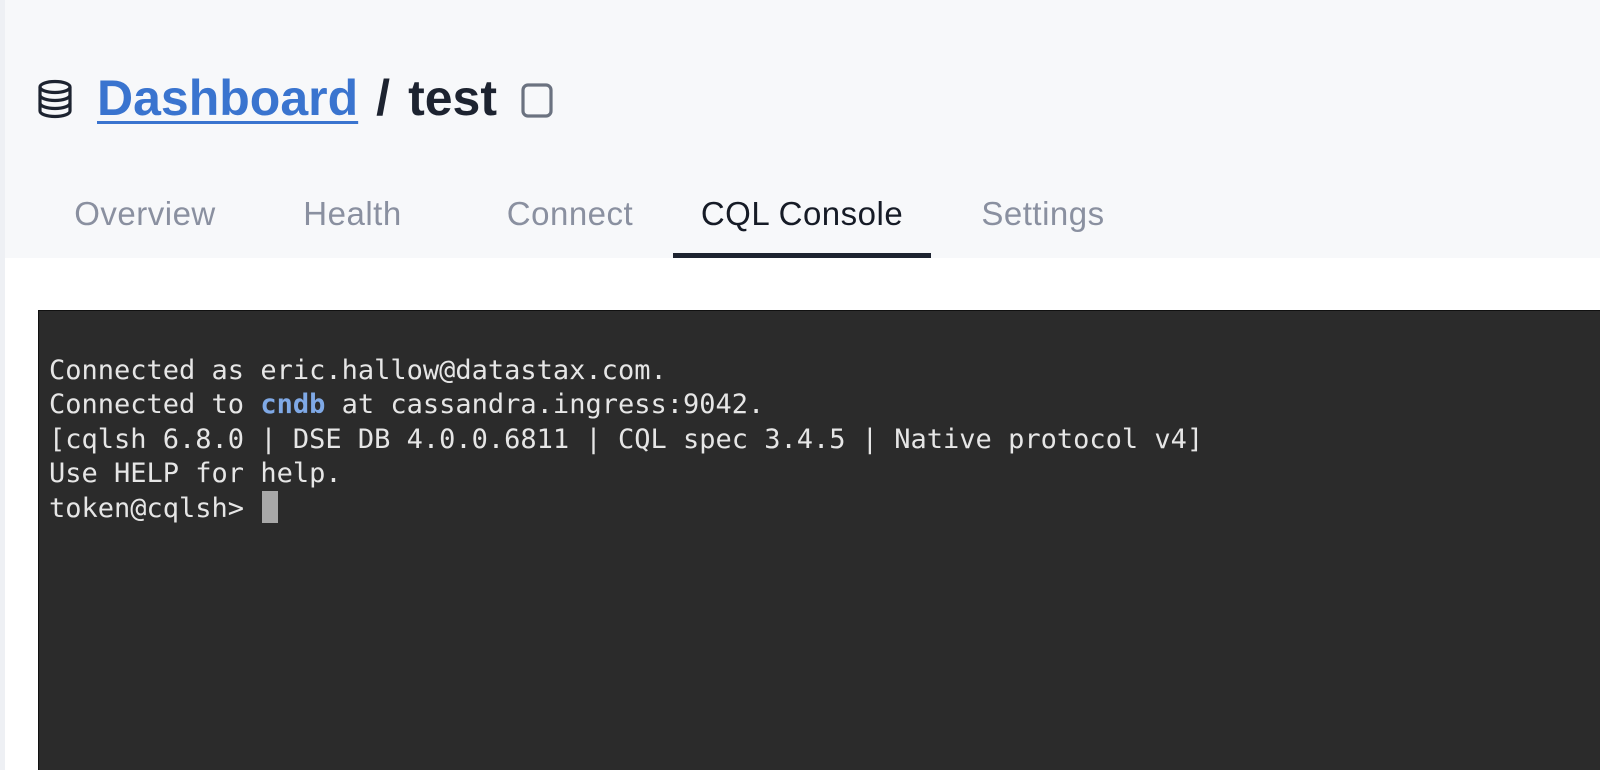  What do you see at coordinates (352, 214) in the screenshot?
I see `tab-health: Health` at bounding box center [352, 214].